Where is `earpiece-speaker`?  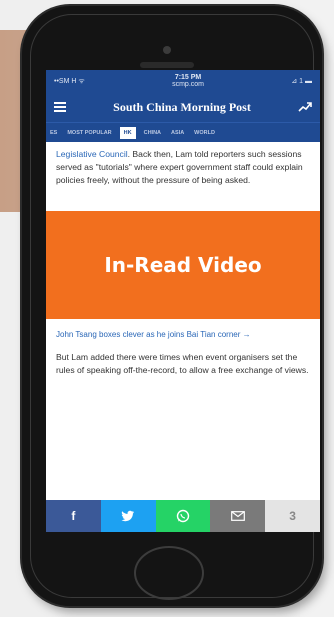
earpiece-speaker is located at coordinates (167, 65).